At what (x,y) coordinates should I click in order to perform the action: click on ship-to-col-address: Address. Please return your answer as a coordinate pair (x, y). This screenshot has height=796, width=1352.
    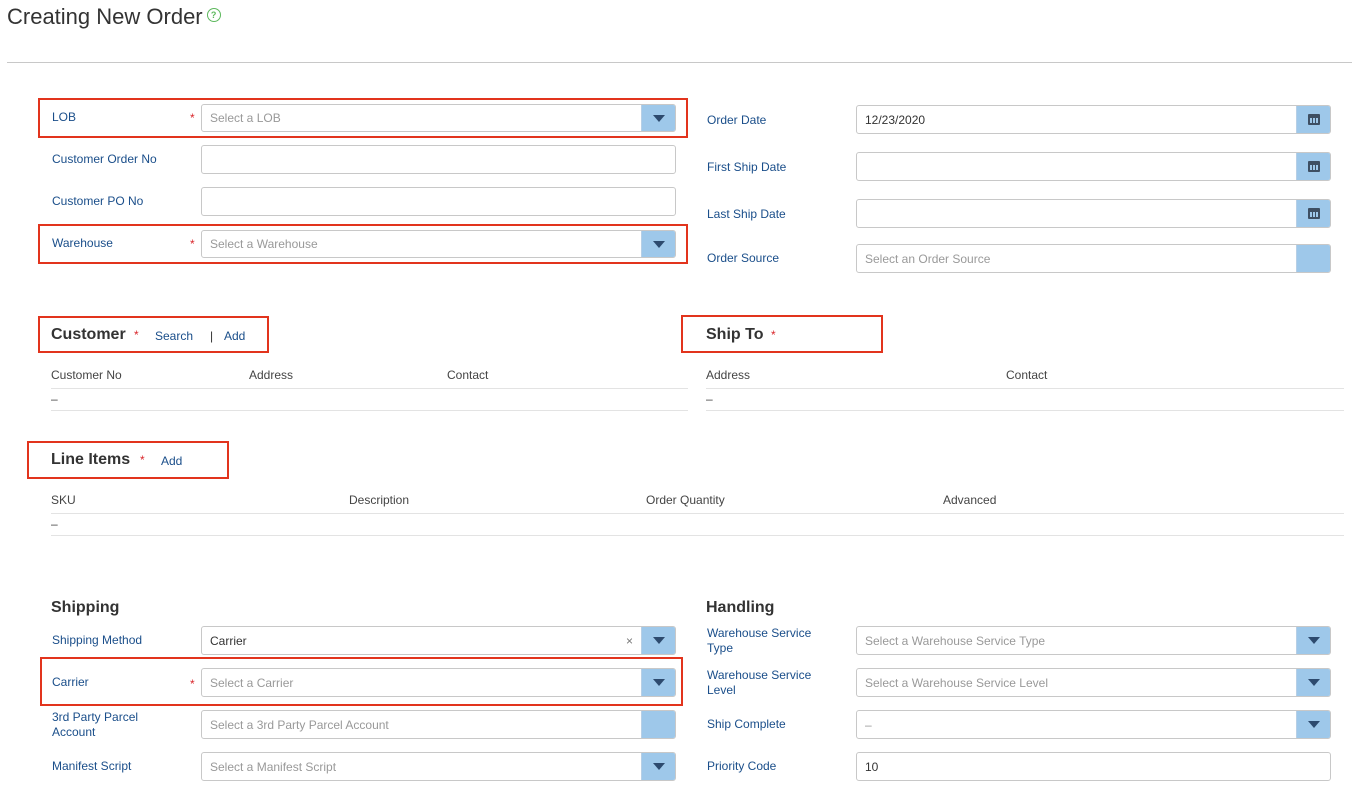
    Looking at the image, I should click on (728, 375).